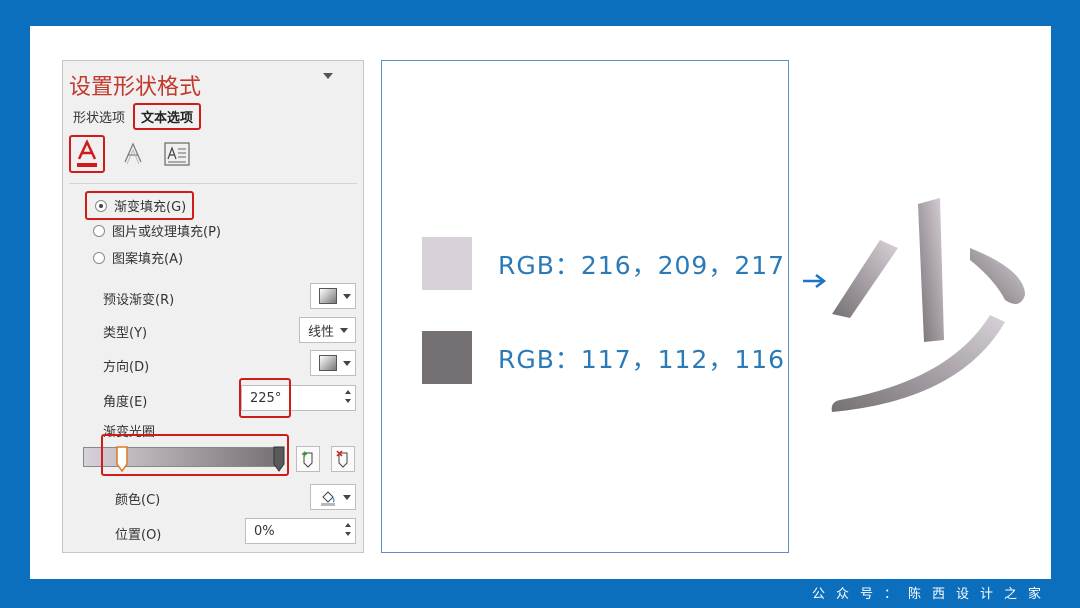 This screenshot has height=608, width=1080. I want to click on remove-stop-icon, so click(342, 459).